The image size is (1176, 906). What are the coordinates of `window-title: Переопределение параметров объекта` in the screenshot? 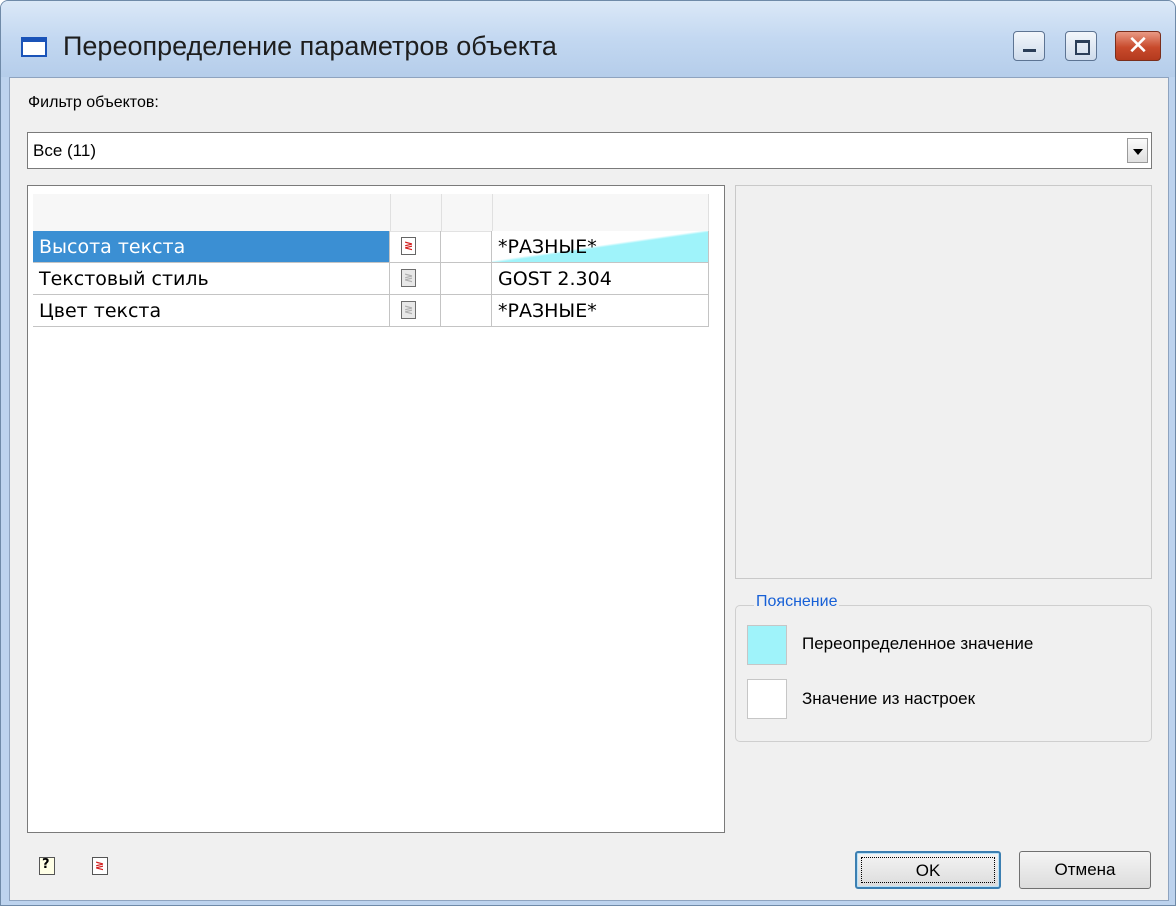 It's located at (310, 46).